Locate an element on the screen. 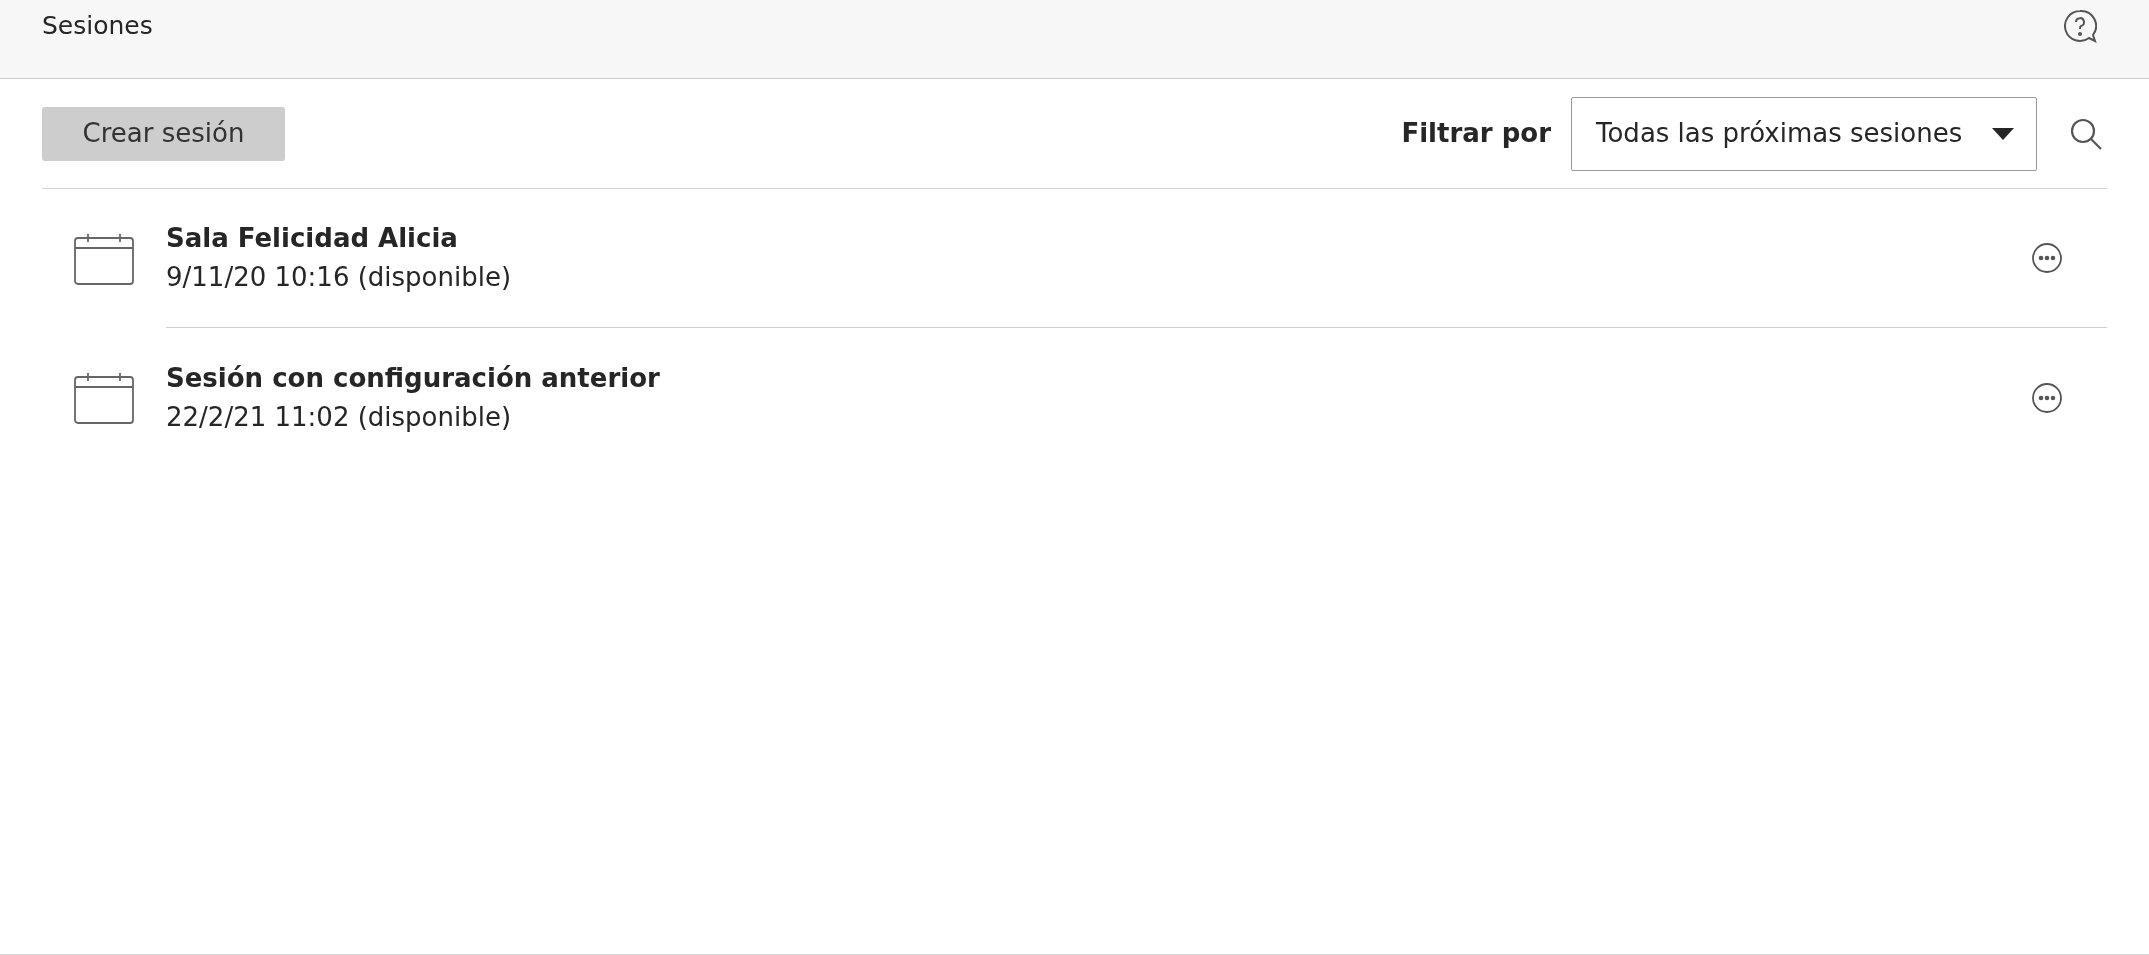 This screenshot has width=2149, height=955. page-title: Sesiones is located at coordinates (97, 26).